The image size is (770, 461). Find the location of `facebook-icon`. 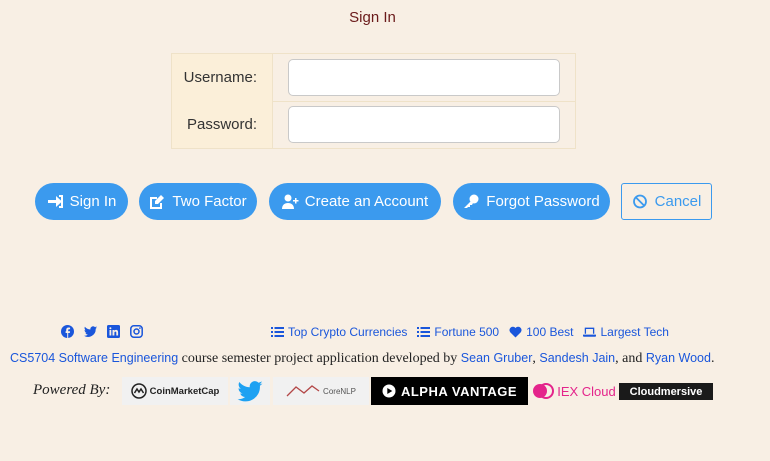

facebook-icon is located at coordinates (67, 331).